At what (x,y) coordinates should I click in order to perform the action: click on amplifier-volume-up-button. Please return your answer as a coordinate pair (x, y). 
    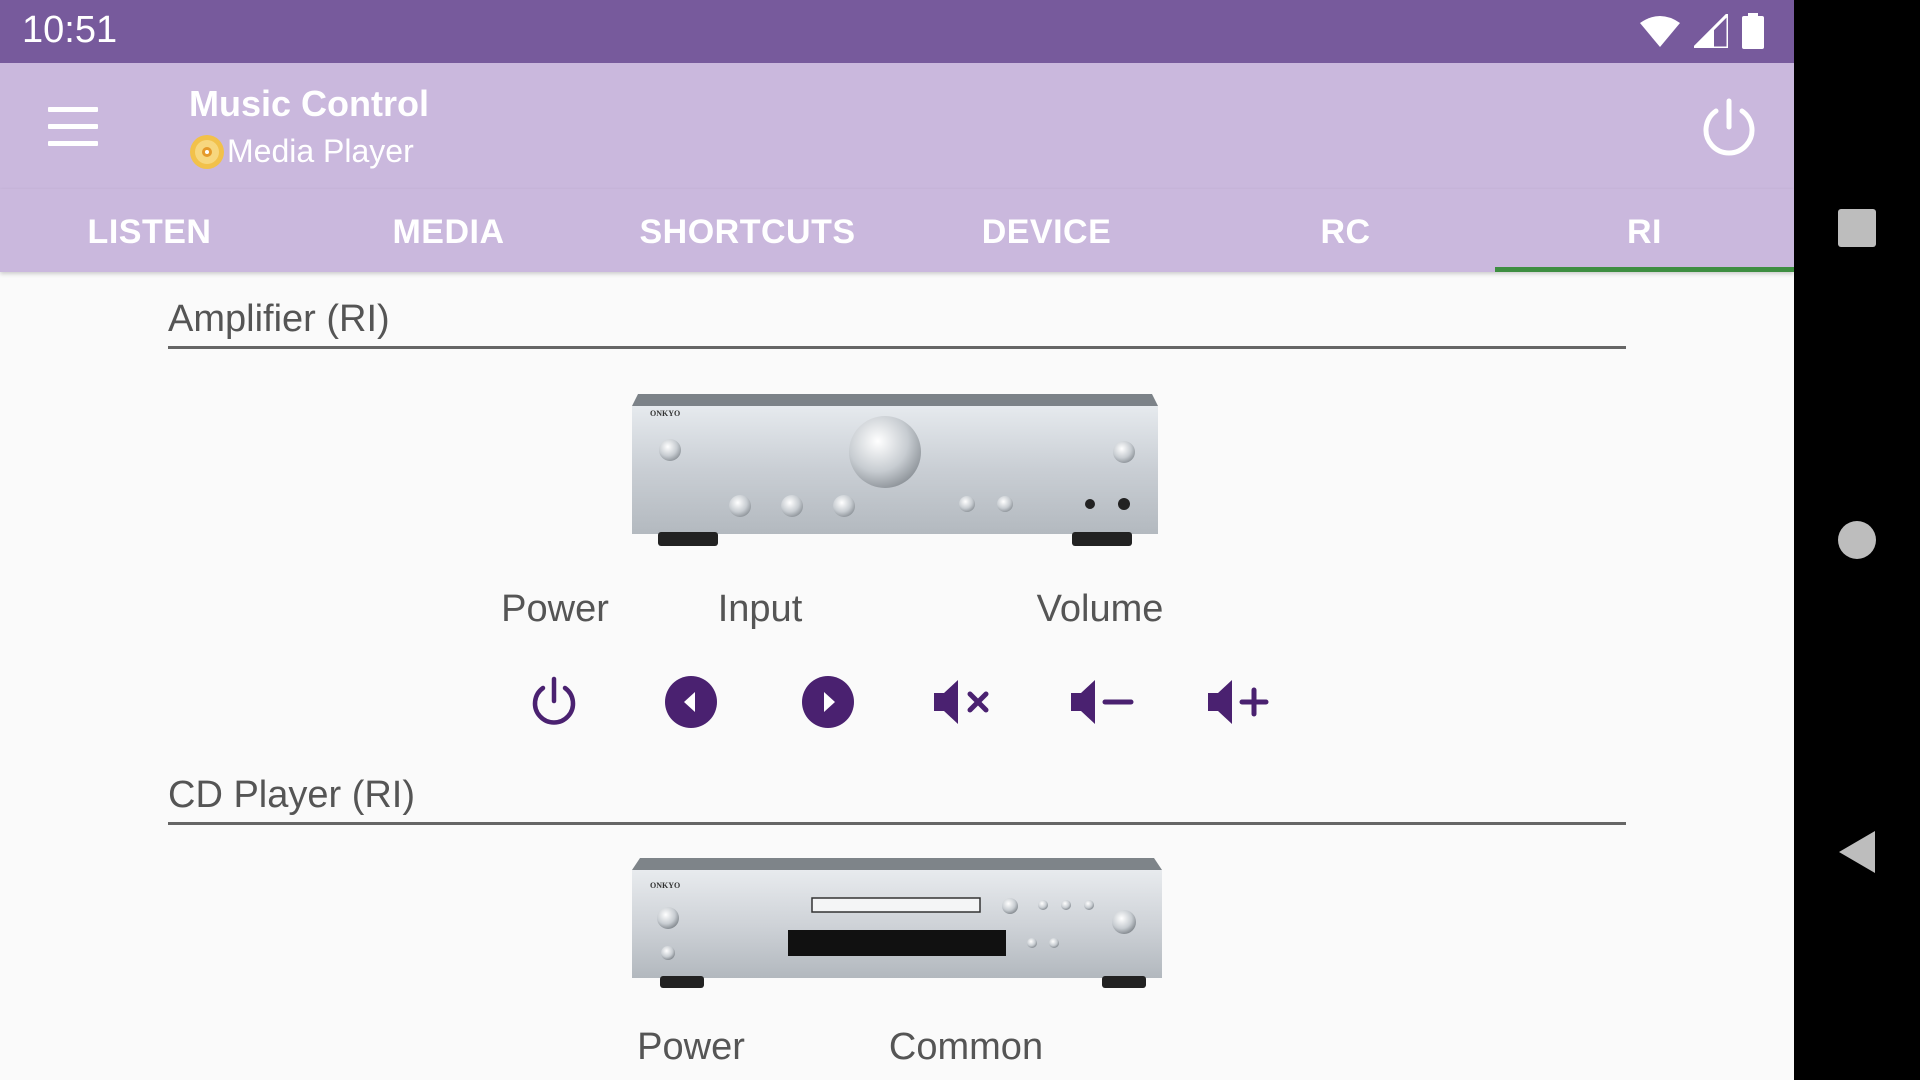
    Looking at the image, I should click on (1239, 702).